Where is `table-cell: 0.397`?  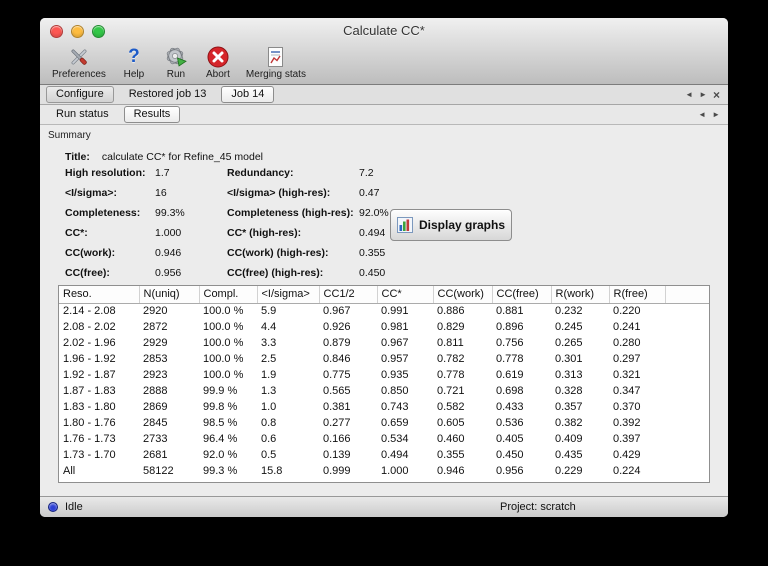
table-cell: 0.397 is located at coordinates (627, 439).